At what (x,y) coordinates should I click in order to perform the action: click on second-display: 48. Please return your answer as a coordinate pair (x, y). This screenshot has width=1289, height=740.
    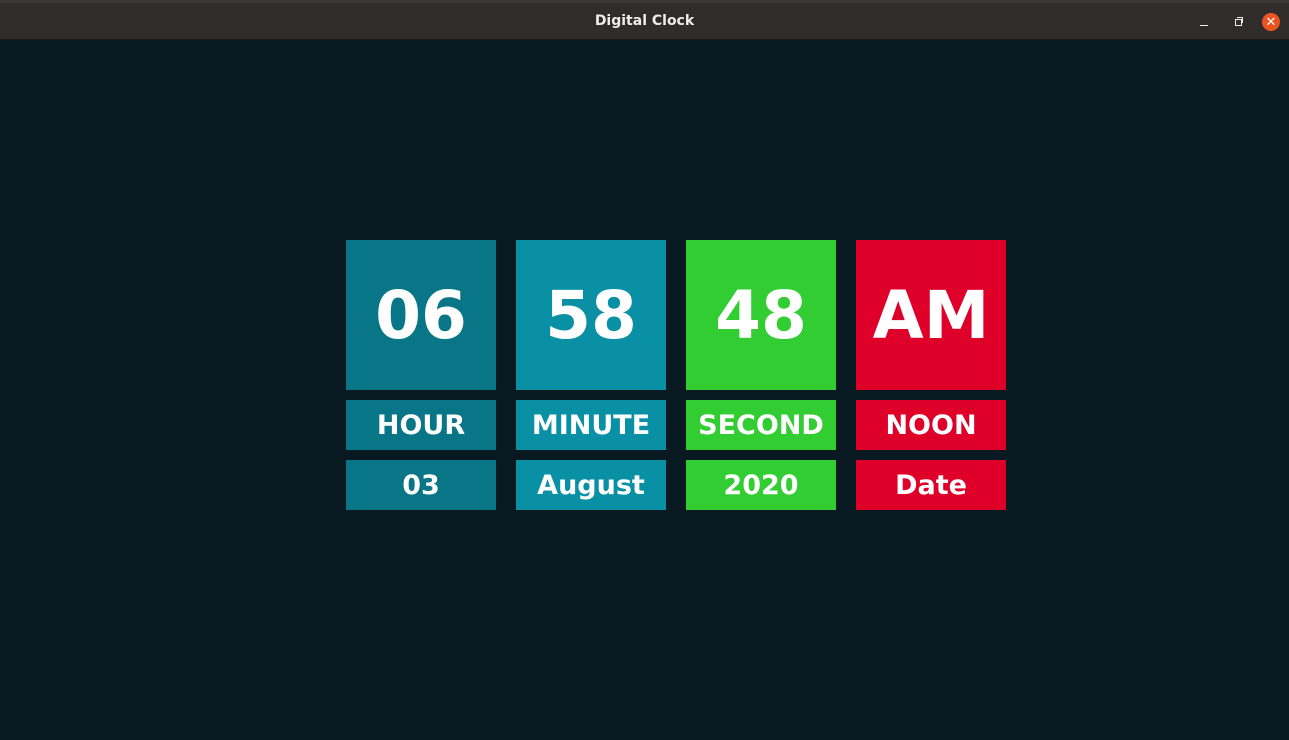
    Looking at the image, I should click on (761, 315).